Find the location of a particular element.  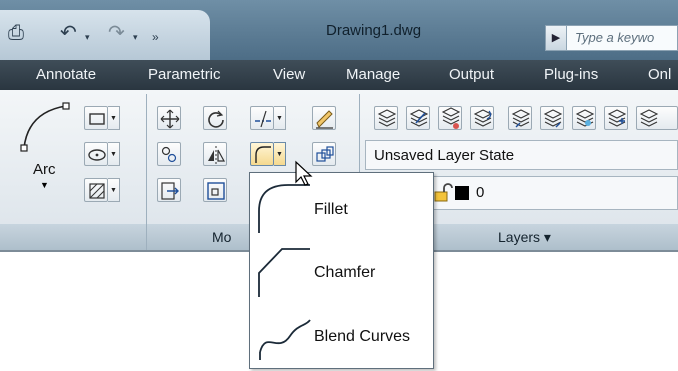

array-button is located at coordinates (324, 154).